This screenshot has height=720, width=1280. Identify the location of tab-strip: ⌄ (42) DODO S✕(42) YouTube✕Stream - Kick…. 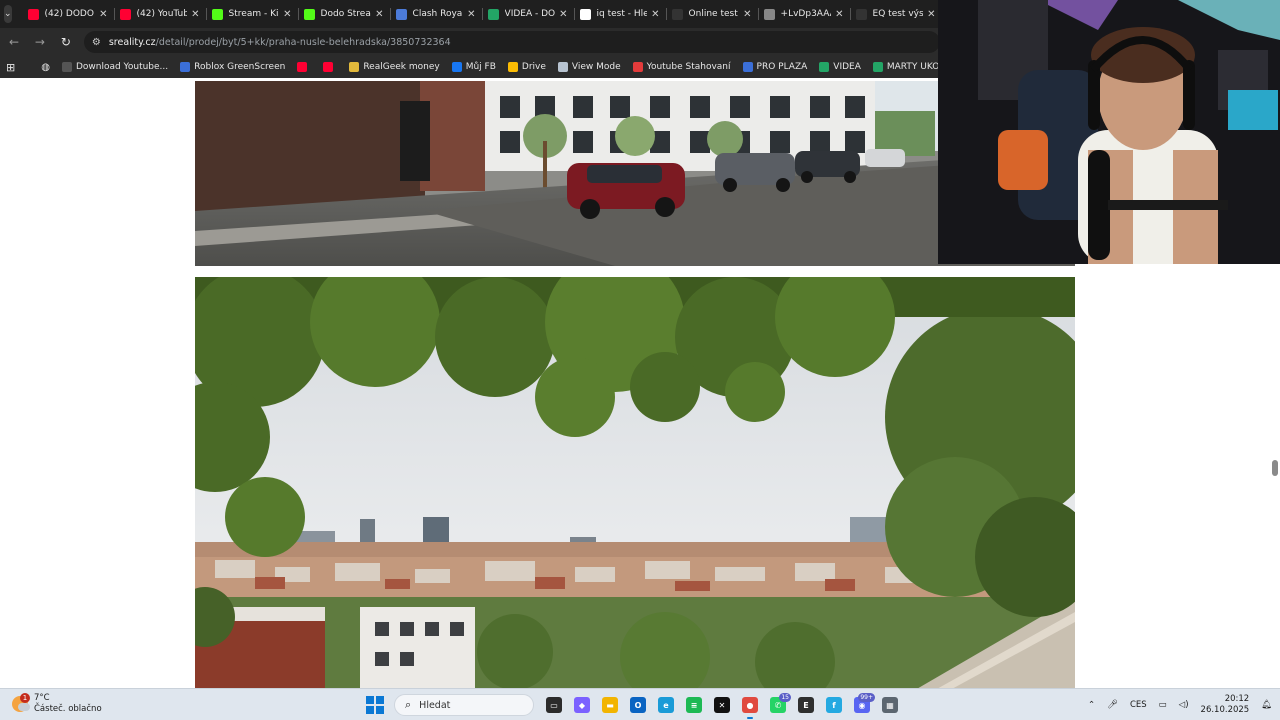
(470, 14).